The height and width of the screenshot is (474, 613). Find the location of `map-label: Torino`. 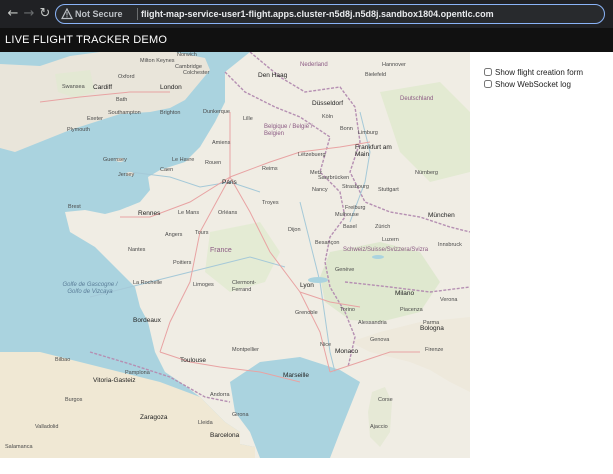

map-label: Torino is located at coordinates (347, 310).